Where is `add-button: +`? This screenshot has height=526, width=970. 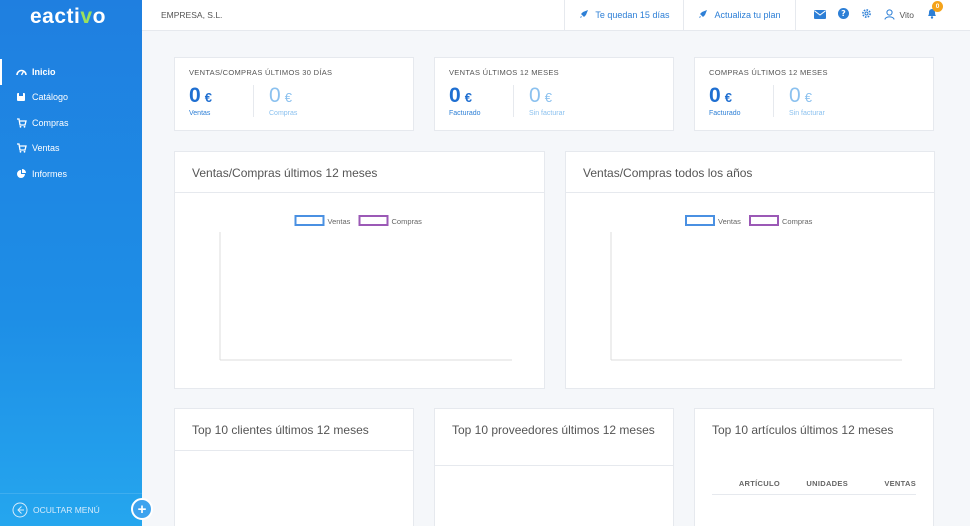 add-button: + is located at coordinates (142, 509).